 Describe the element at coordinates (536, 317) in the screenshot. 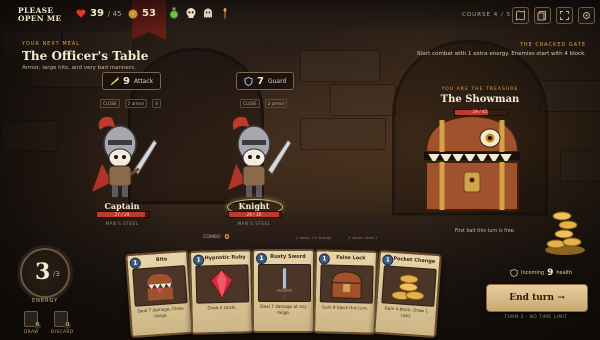

I see `turn-note: TURN 2 · NO TIME LIMIT` at that location.